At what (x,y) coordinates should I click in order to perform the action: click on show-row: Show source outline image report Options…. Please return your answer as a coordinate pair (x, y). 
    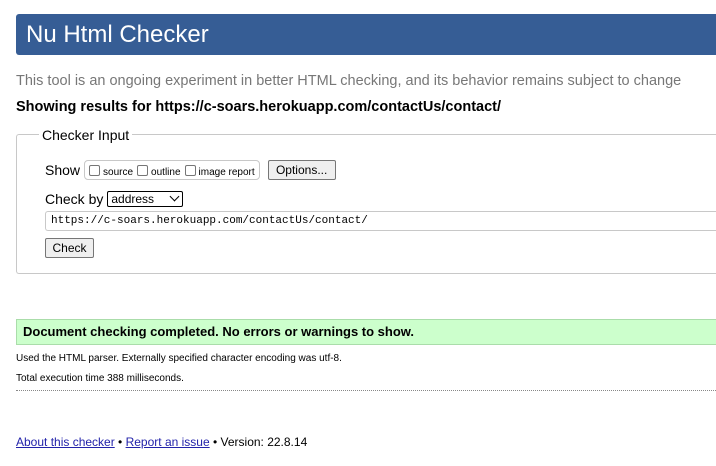
    Looking at the image, I should click on (190, 170).